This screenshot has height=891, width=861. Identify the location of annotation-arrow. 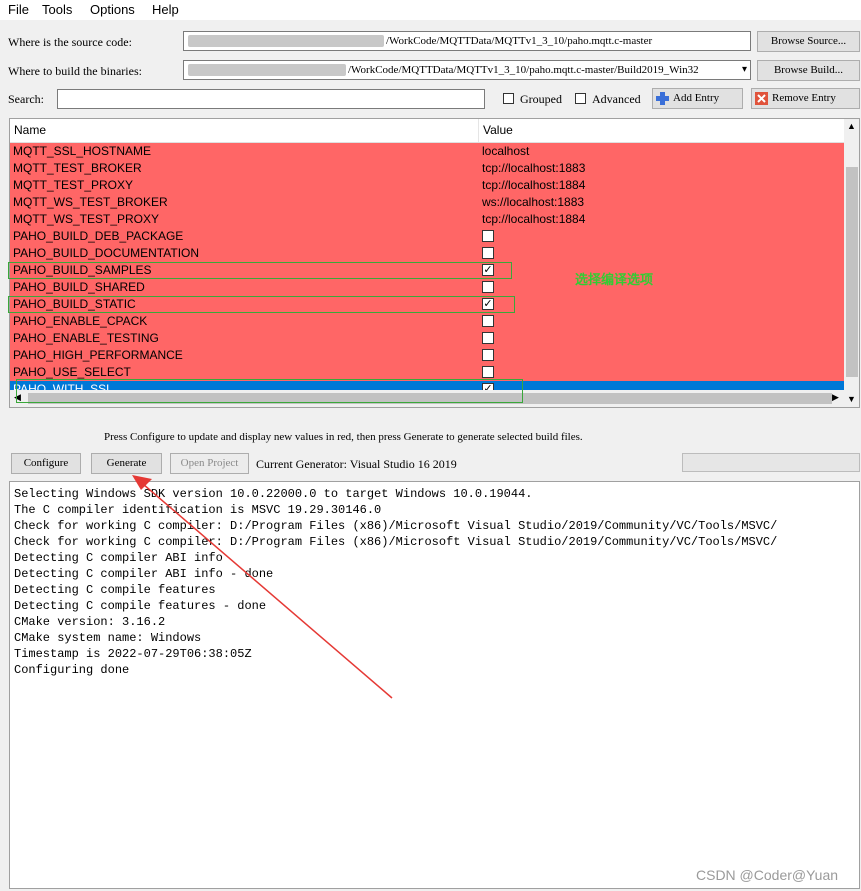
(262, 587).